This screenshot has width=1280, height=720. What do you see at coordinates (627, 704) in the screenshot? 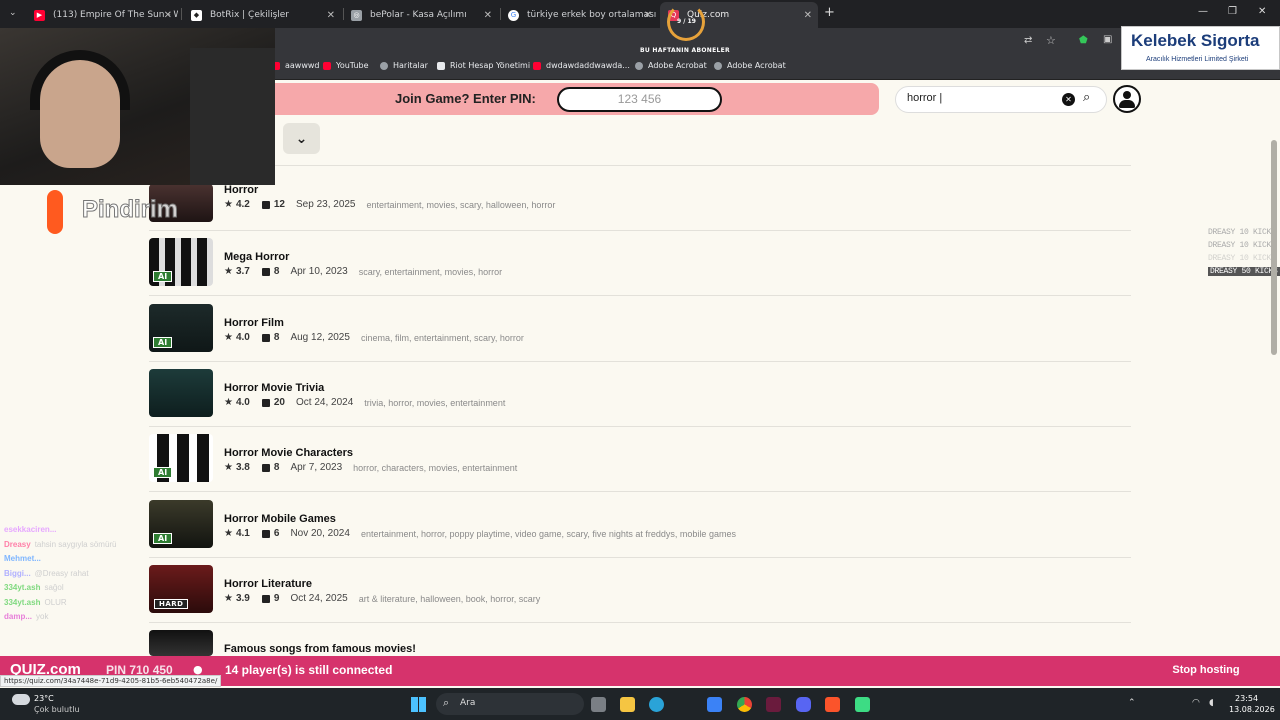
I see `file-explorer-icon` at bounding box center [627, 704].